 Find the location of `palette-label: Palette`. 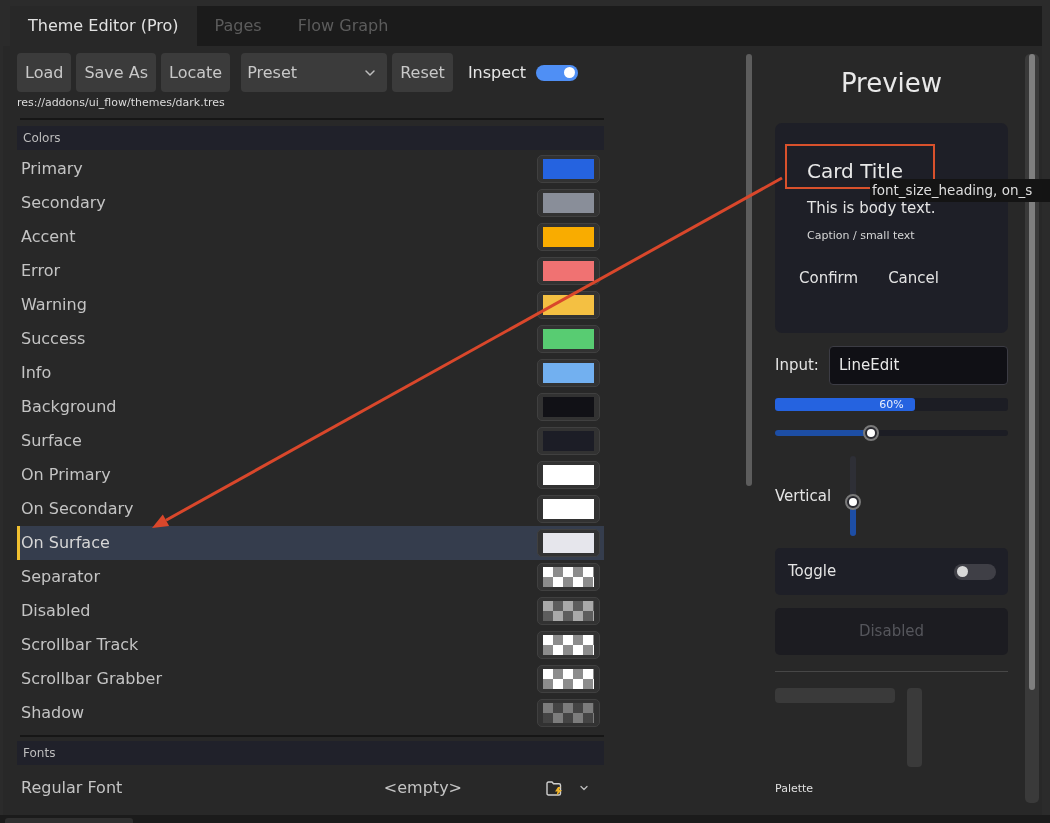

palette-label: Palette is located at coordinates (795, 789).